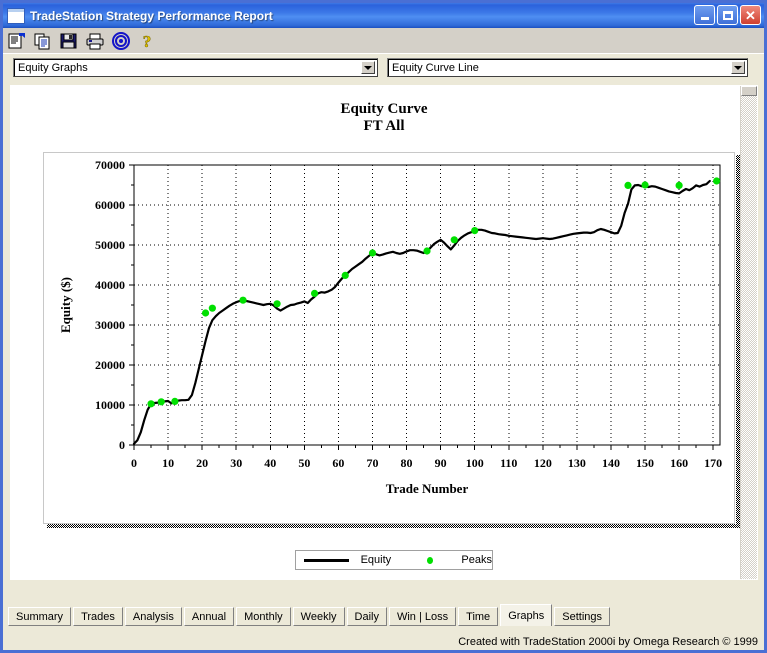  I want to click on target-icon, so click(121, 41).